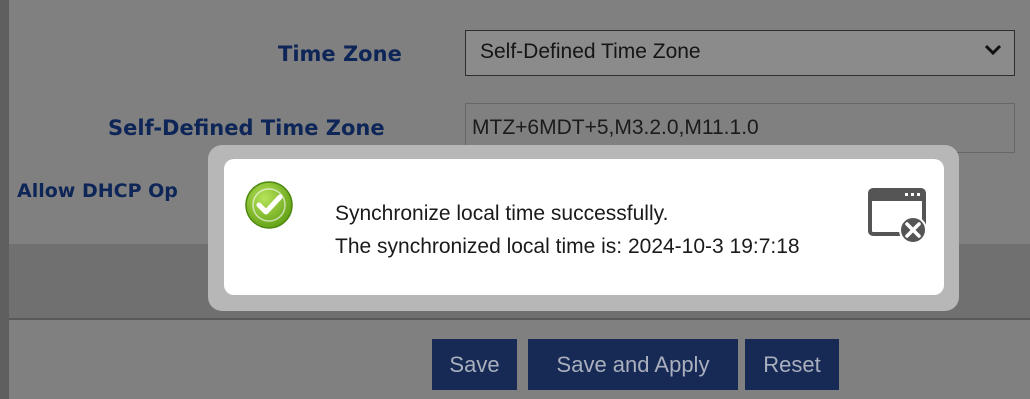 Image resolution: width=1030 pixels, height=399 pixels. I want to click on reset-button: Reset, so click(792, 364).